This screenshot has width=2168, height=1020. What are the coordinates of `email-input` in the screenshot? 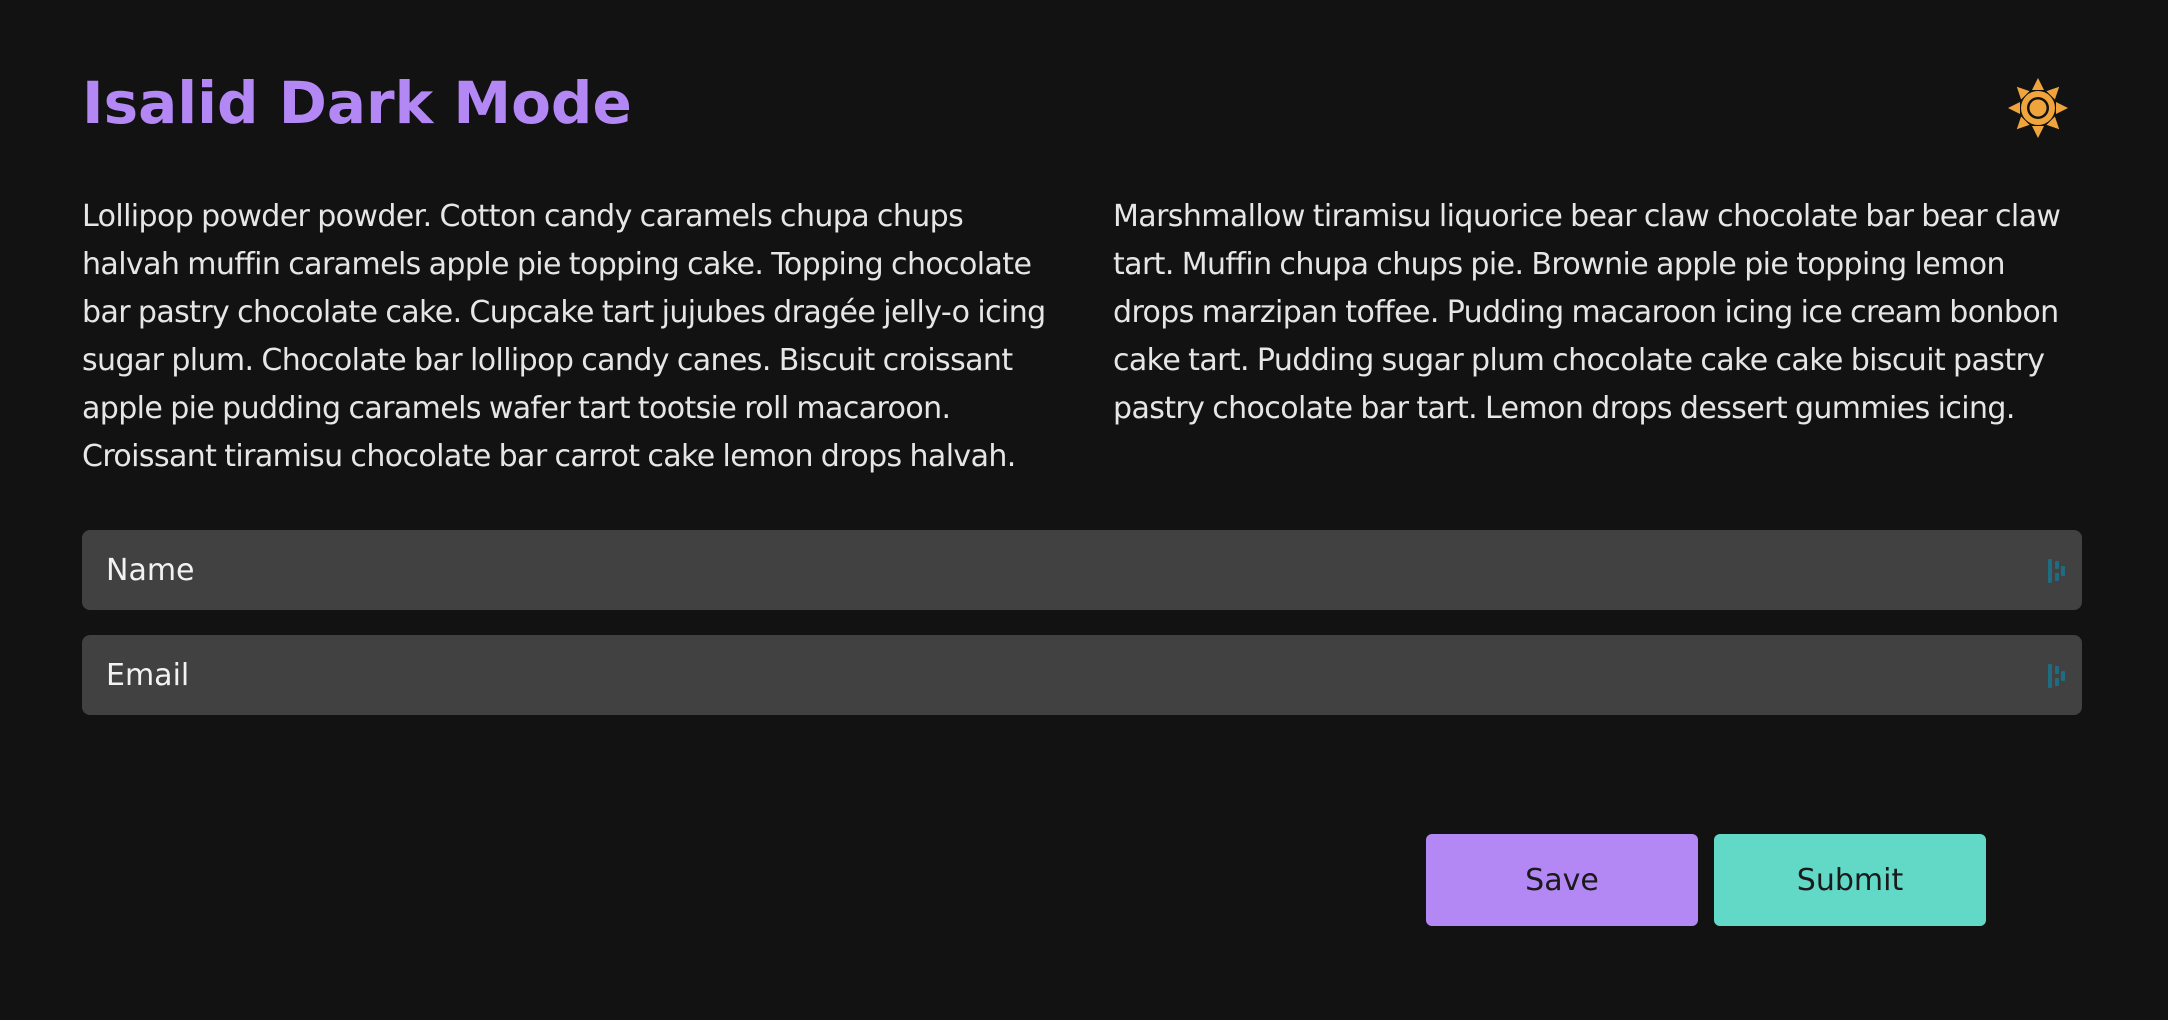 It's located at (1082, 675).